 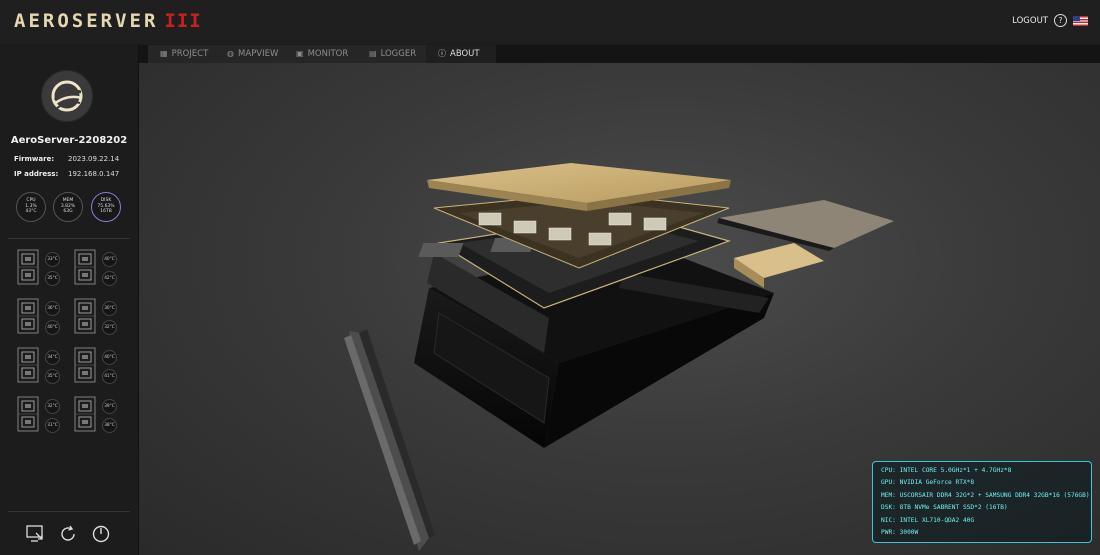 What do you see at coordinates (928, 520) in the screenshot?
I see `spec-nic: NIC: INTEL XL710-QDA2 40G` at bounding box center [928, 520].